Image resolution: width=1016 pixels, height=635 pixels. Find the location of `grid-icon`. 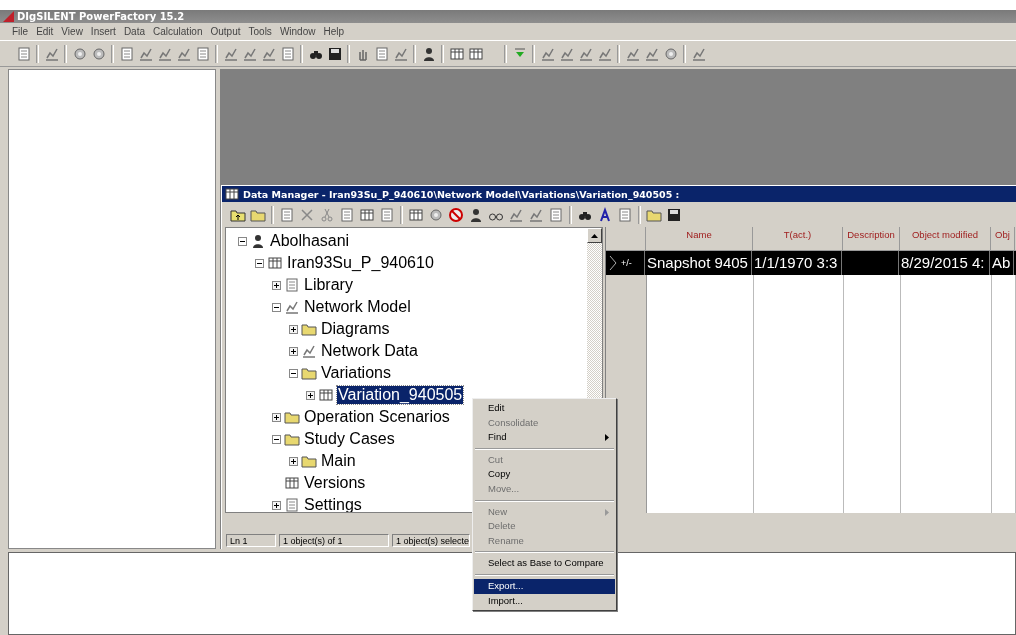

grid-icon is located at coordinates (416, 214).